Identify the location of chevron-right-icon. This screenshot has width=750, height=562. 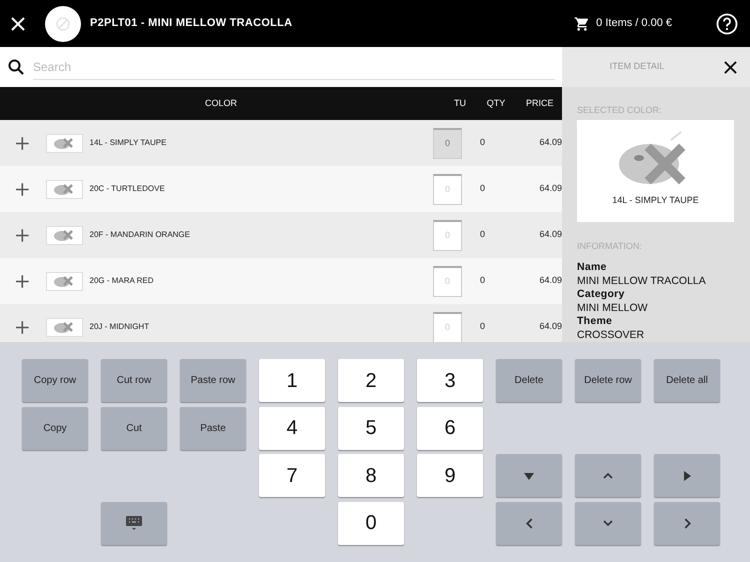
(687, 523).